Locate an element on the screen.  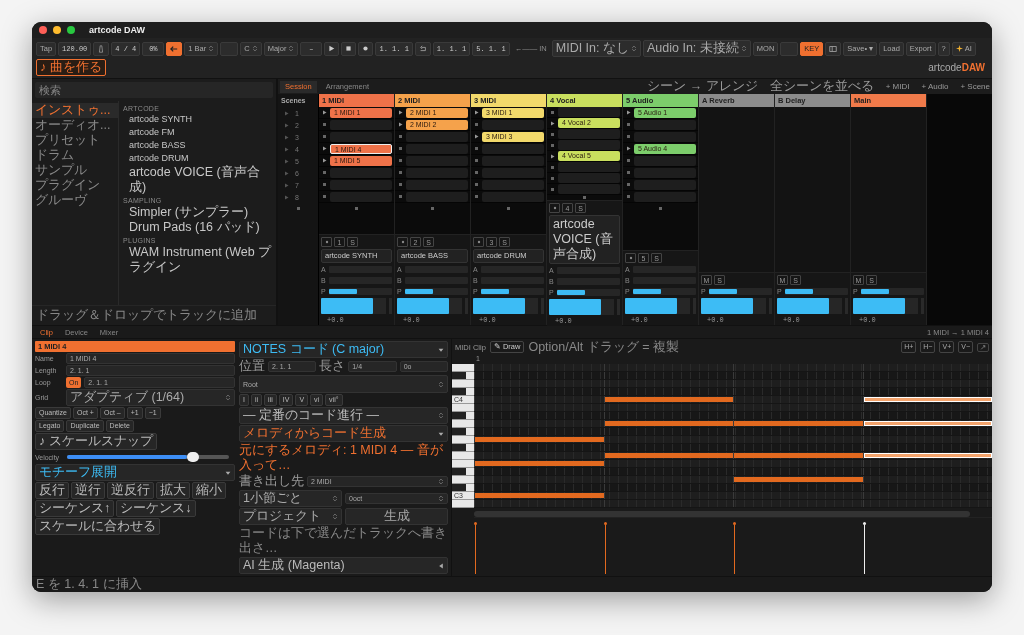
minimize-button is located at coordinates (57, 30).